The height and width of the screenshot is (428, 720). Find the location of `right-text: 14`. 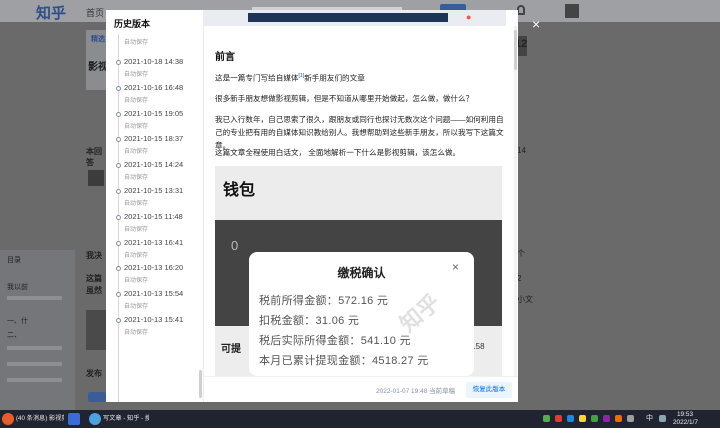

right-text: 14 is located at coordinates (521, 150).